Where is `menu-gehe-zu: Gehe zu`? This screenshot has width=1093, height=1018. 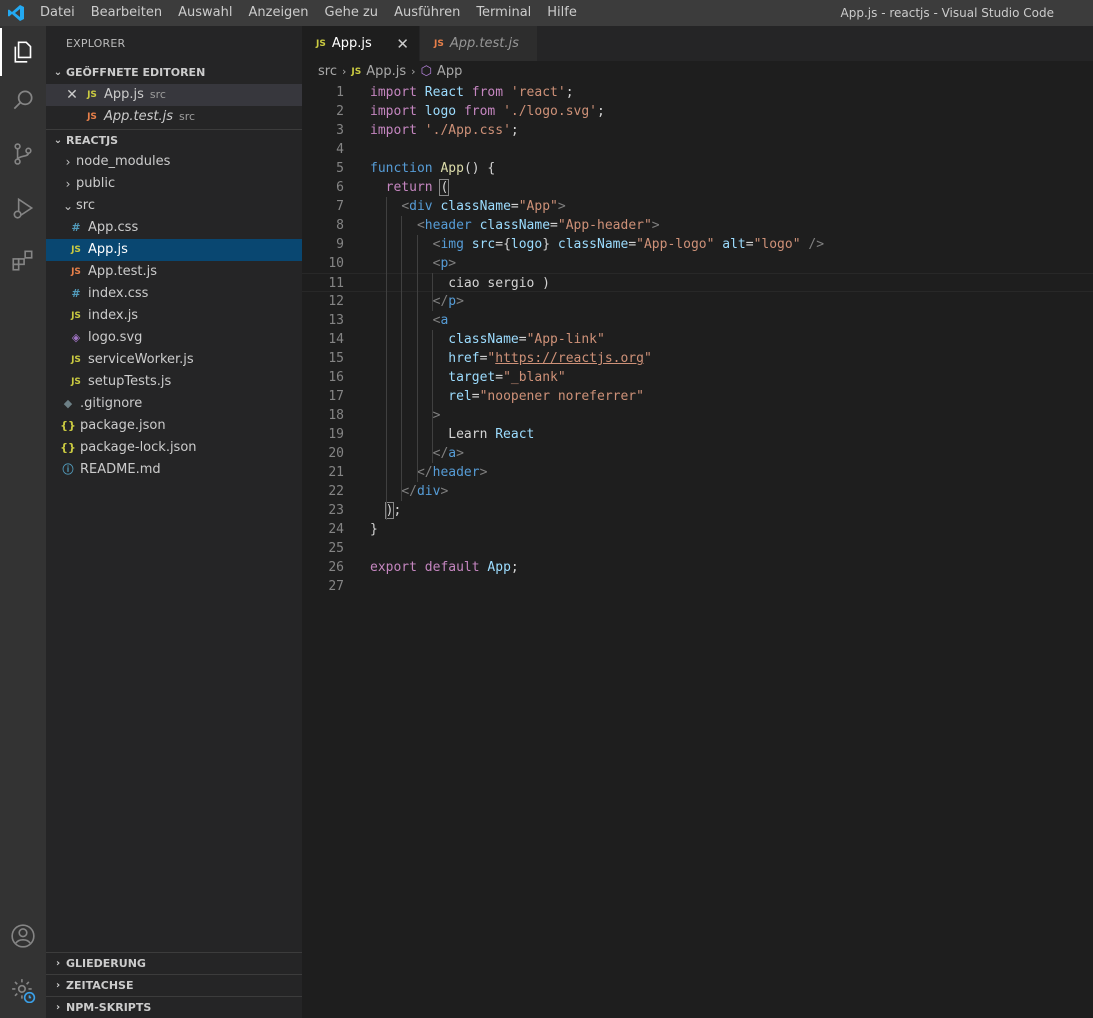 menu-gehe-zu: Gehe zu is located at coordinates (352, 13).